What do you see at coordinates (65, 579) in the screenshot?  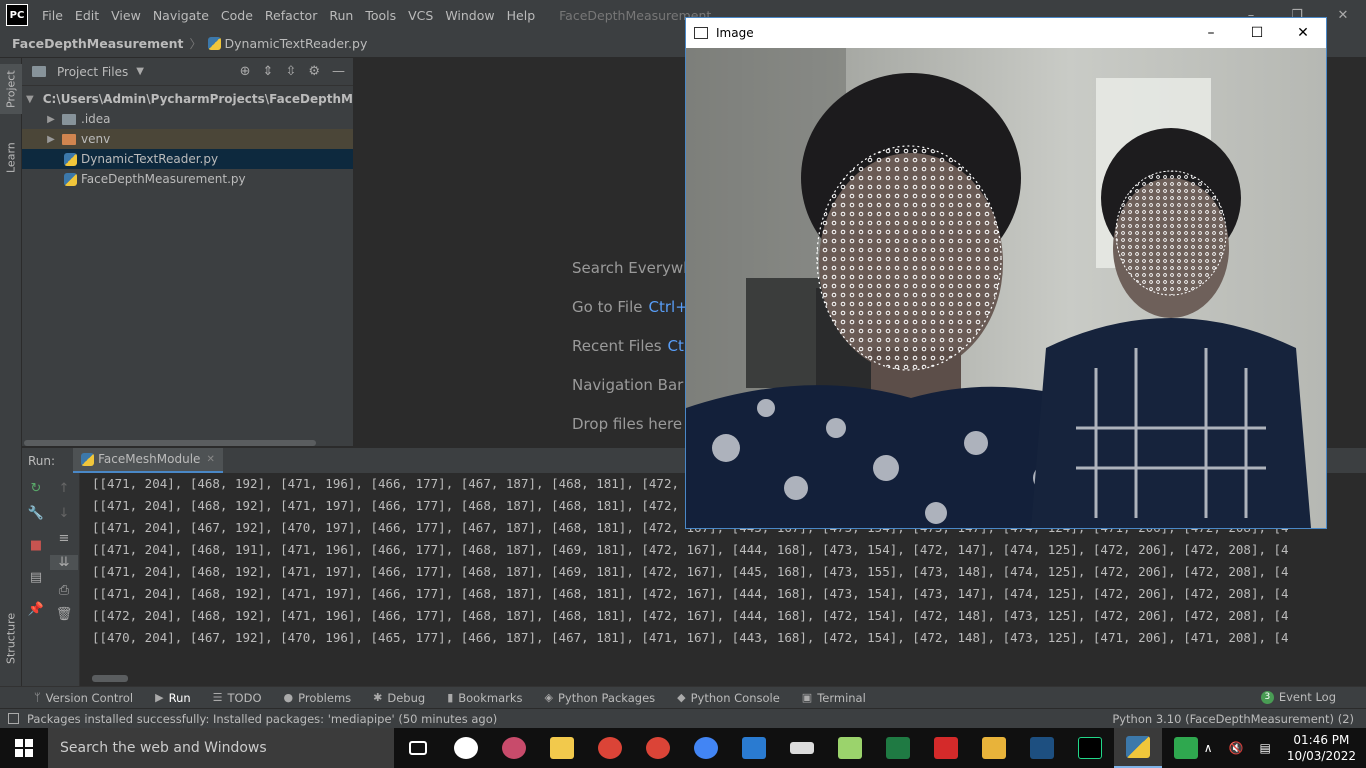 I see `run-toolbar-secondary: ↑ ↓ ≡ ⇊ ⎙ 🗑` at bounding box center [65, 579].